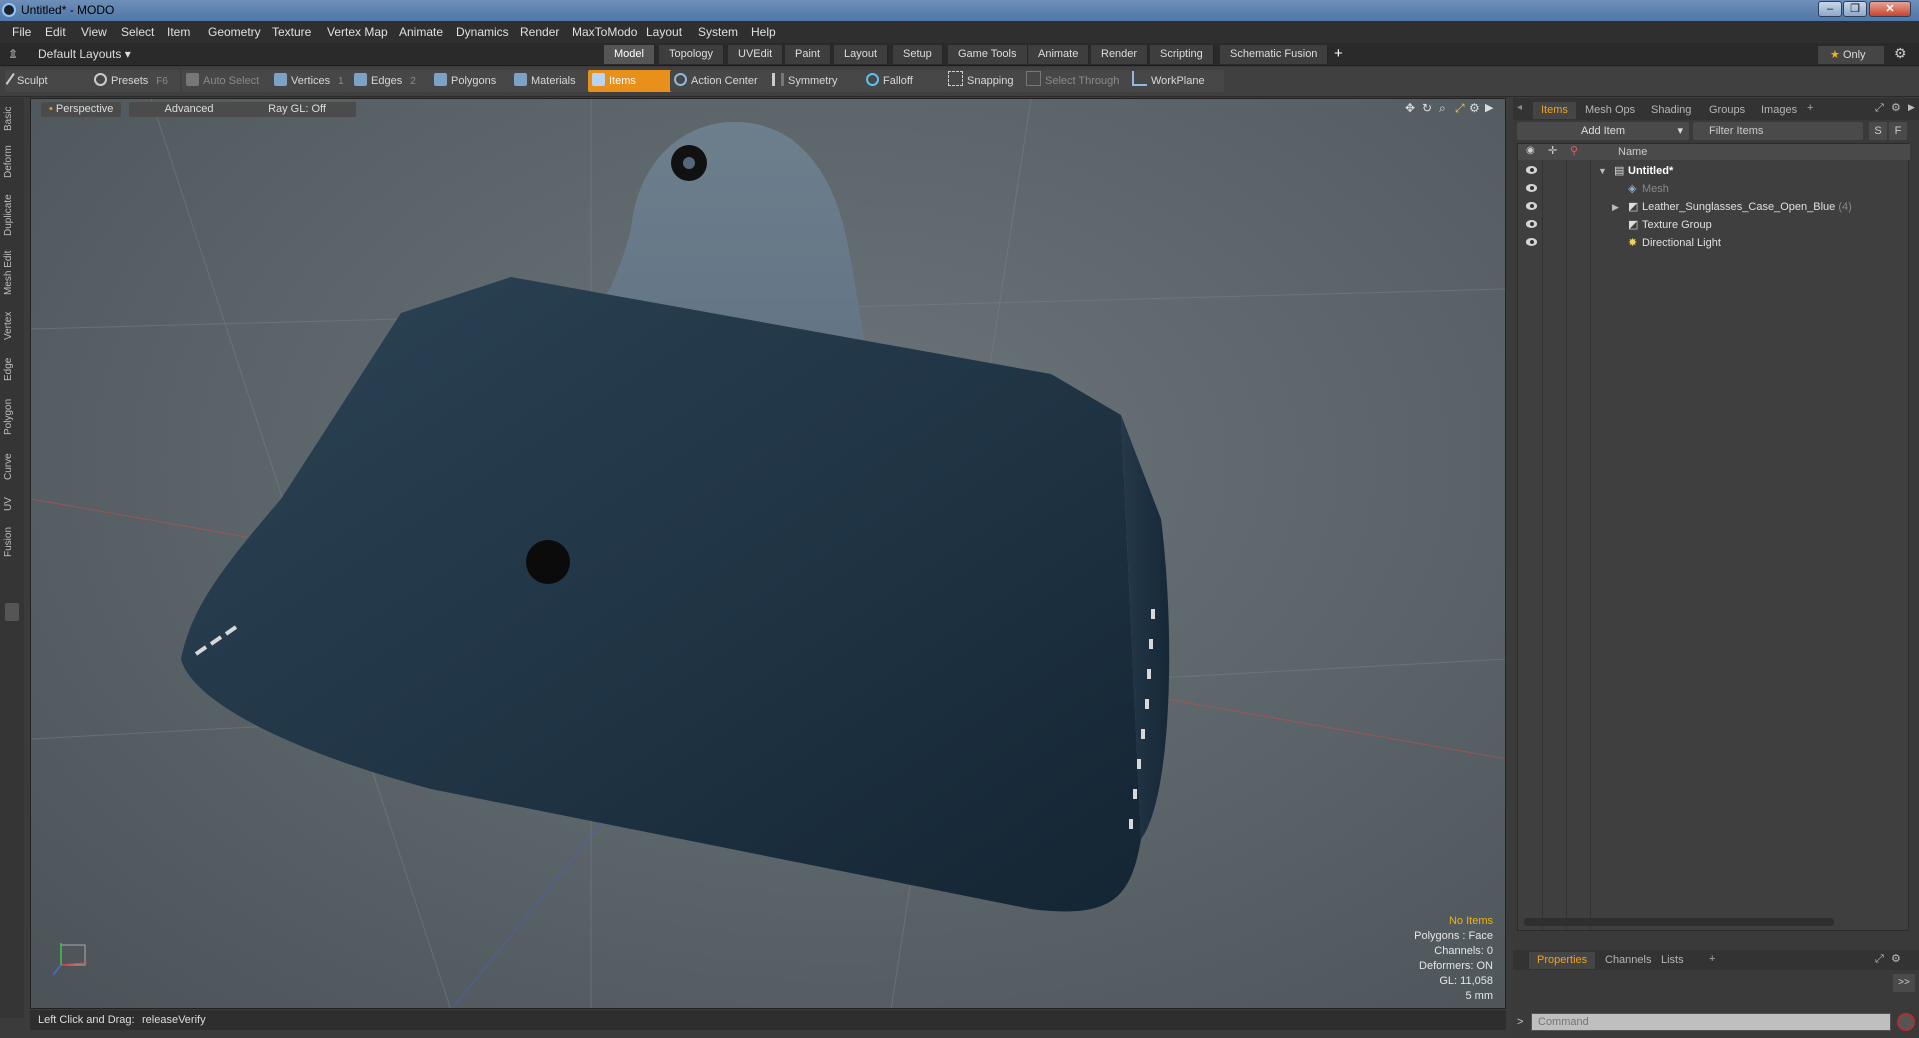 The height and width of the screenshot is (1038, 1919). What do you see at coordinates (1632, 152) in the screenshot?
I see `name-column-header: Name` at bounding box center [1632, 152].